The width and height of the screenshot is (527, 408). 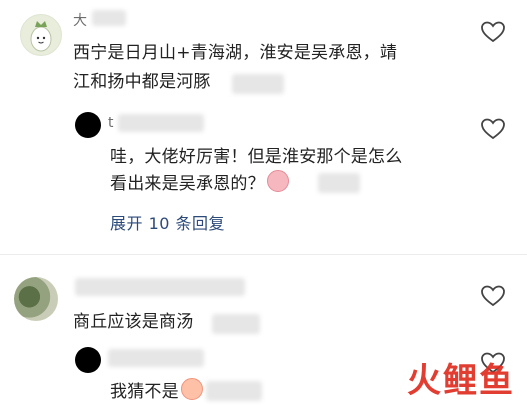 I want to click on reply-text-content: 我猜不是, so click(x=144, y=392).